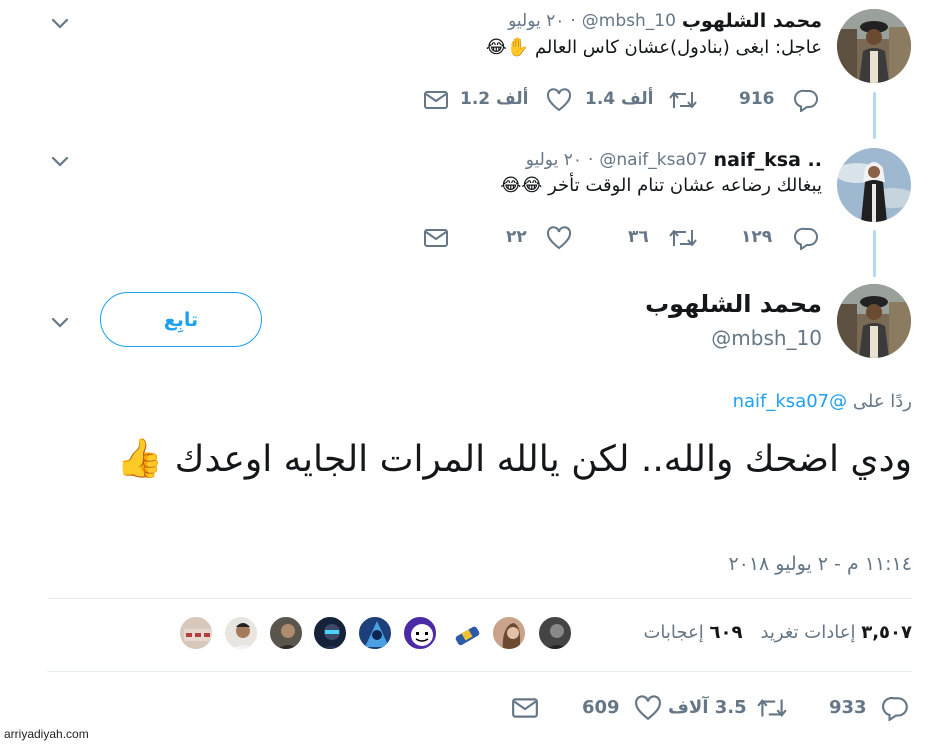  I want to click on tweet-1-like-count: 1.2 ألف, so click(494, 99).